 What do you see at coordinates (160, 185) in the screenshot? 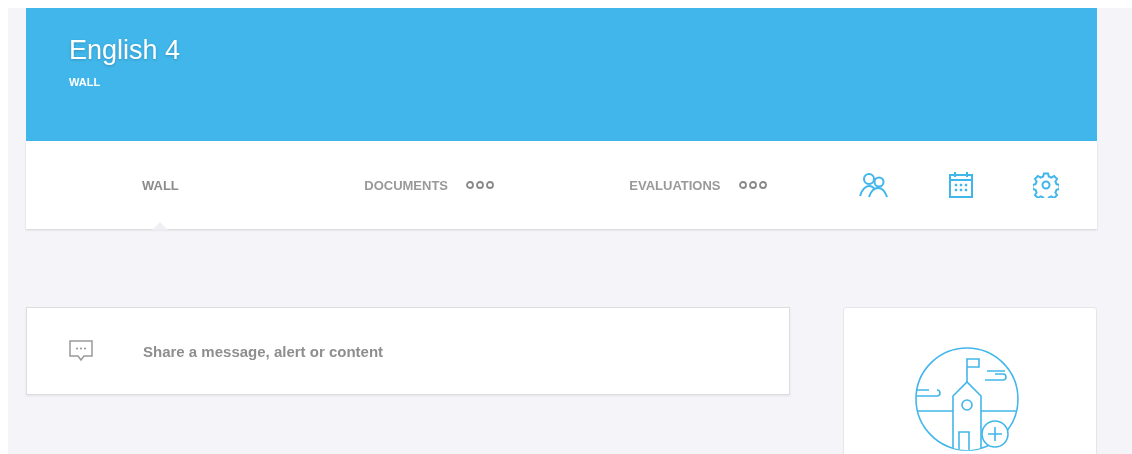
I see `nav-tab: WALL` at bounding box center [160, 185].